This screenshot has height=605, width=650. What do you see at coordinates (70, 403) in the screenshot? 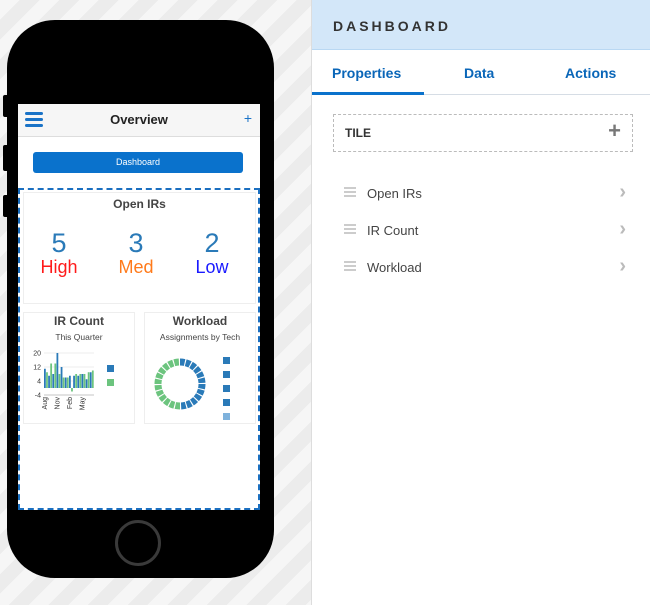
I see `x-tick-label: Feb` at bounding box center [70, 403].